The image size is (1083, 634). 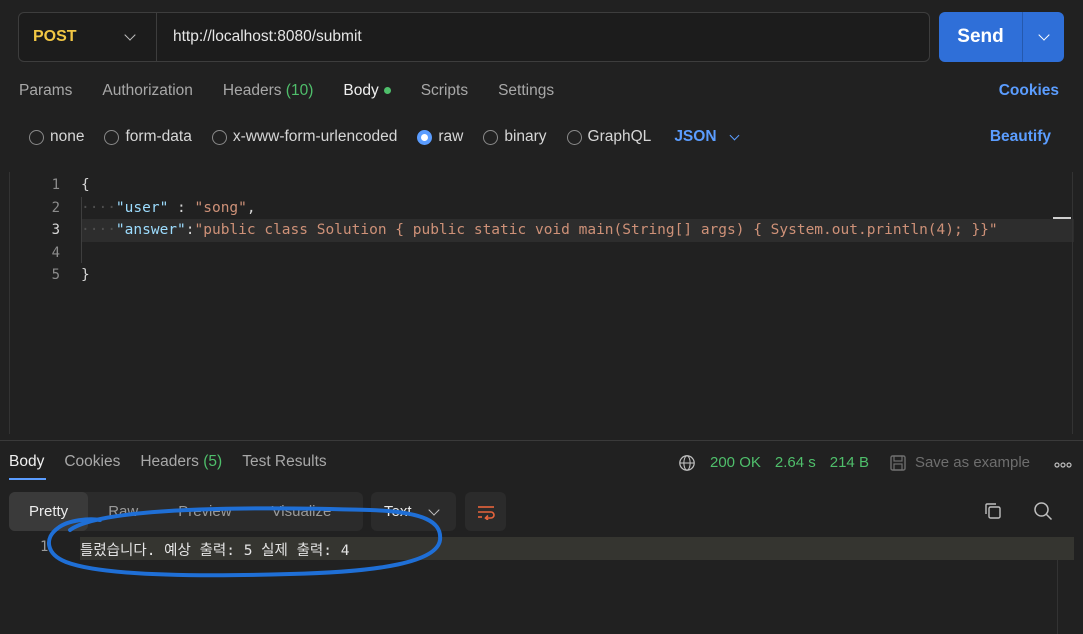 I want to click on tab-response-headers: Headers (5), so click(x=181, y=462).